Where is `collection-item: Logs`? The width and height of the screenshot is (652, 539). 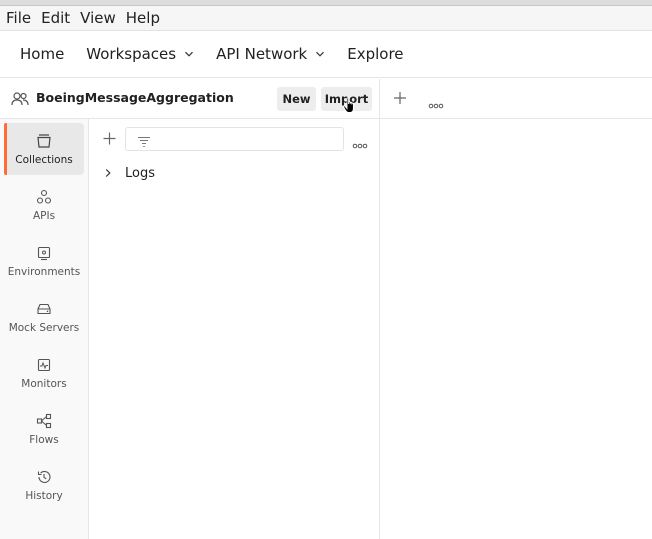 collection-item: Logs is located at coordinates (129, 173).